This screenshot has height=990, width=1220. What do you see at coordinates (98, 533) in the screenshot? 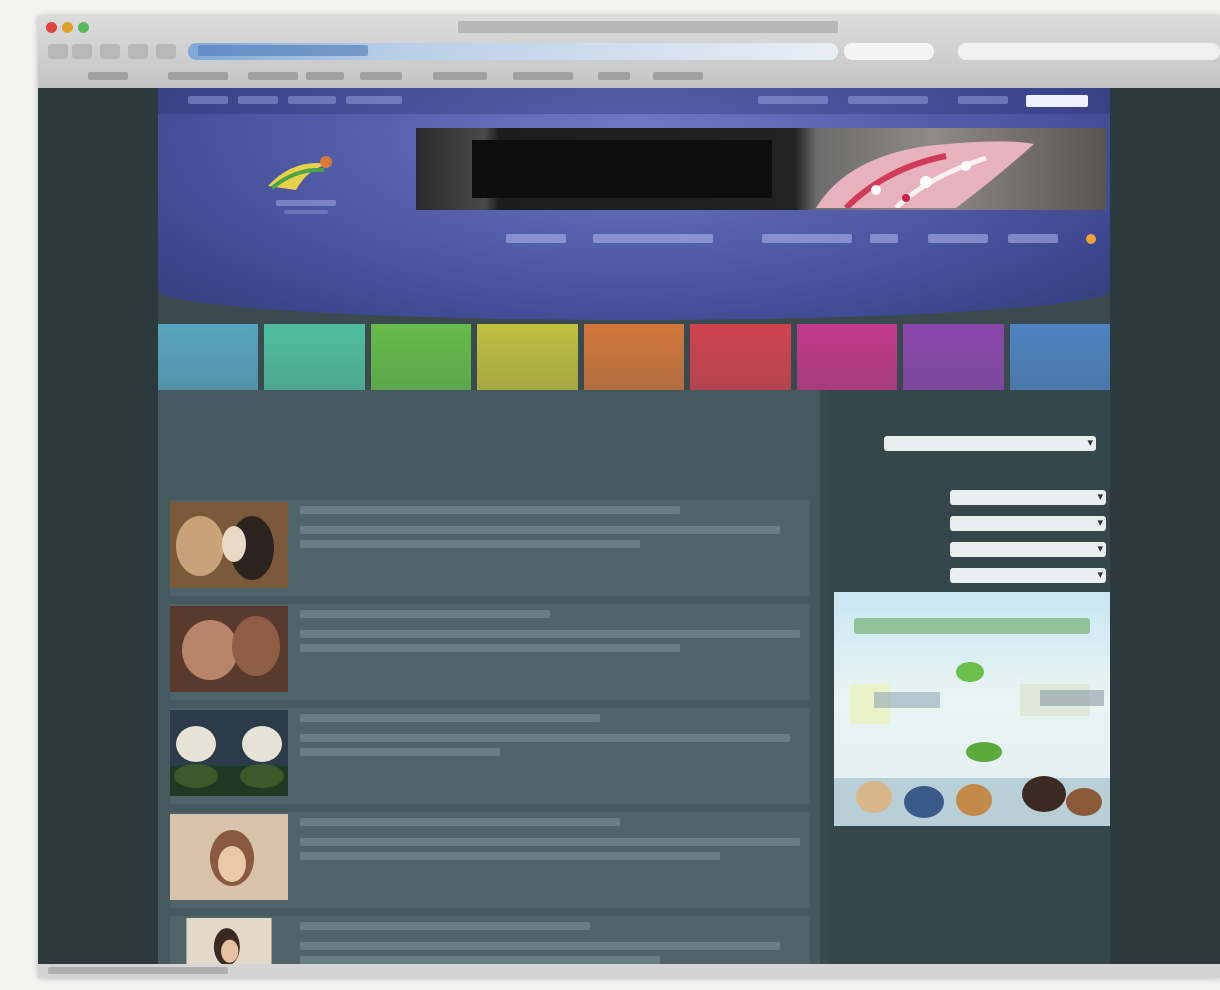
I see `page-margin-left` at bounding box center [98, 533].